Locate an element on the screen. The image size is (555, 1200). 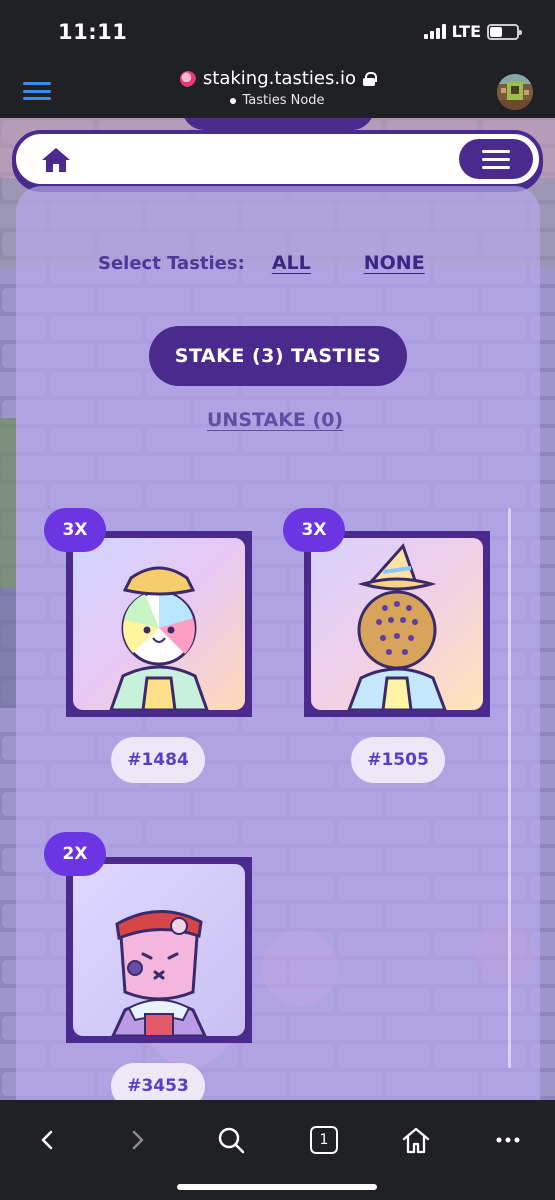
more-dots-icon is located at coordinates (508, 1140).